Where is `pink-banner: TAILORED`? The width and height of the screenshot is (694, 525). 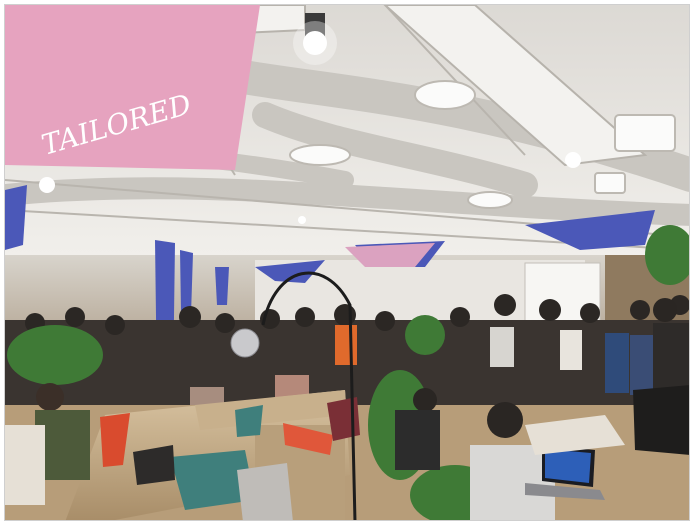 pink-banner: TAILORED is located at coordinates (132, 87).